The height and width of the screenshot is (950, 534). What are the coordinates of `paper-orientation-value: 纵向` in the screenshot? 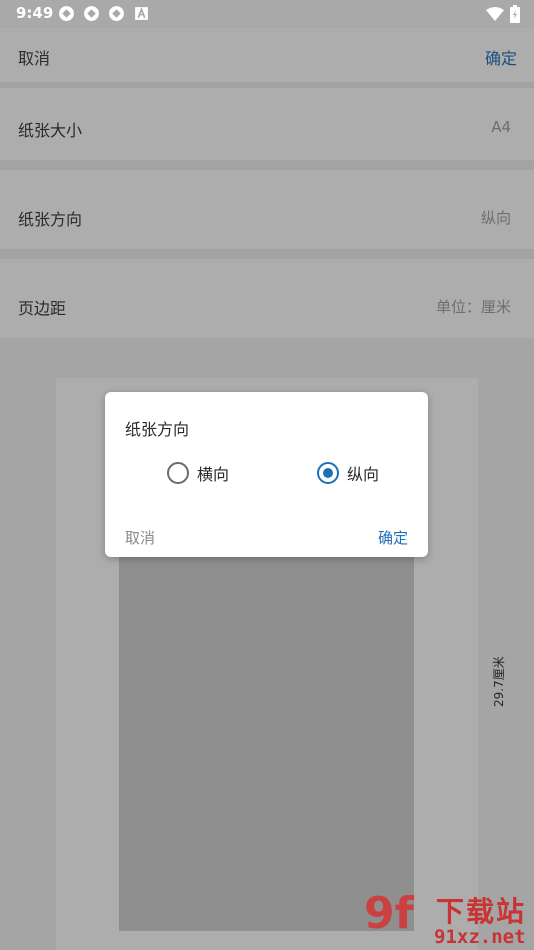 It's located at (495, 218).